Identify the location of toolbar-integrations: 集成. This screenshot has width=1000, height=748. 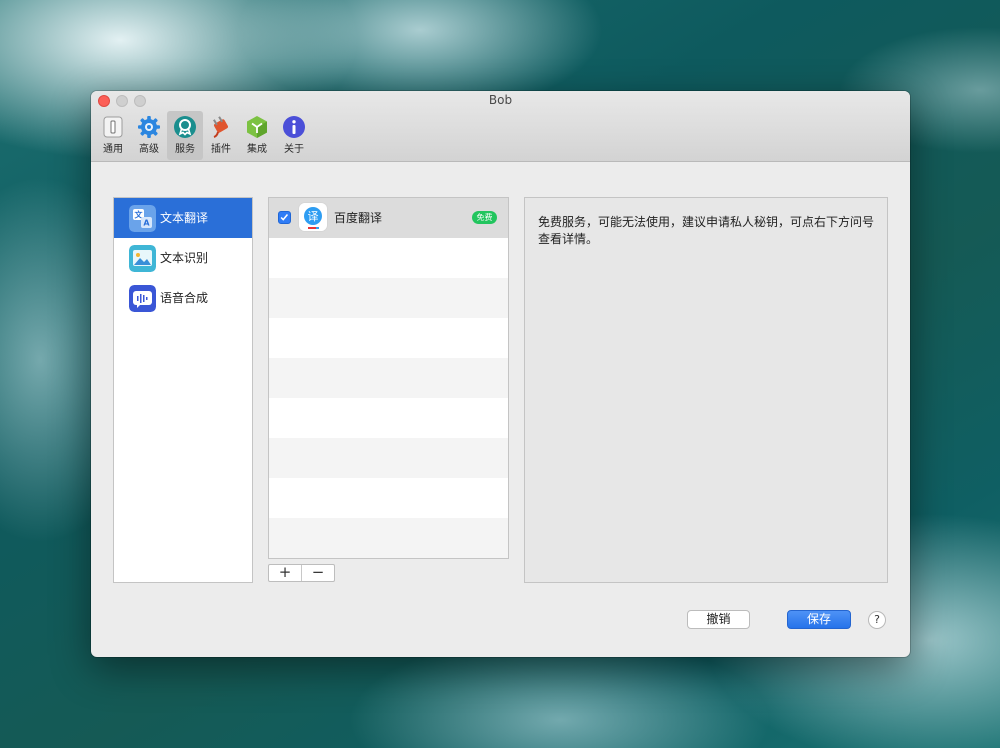
(257, 135).